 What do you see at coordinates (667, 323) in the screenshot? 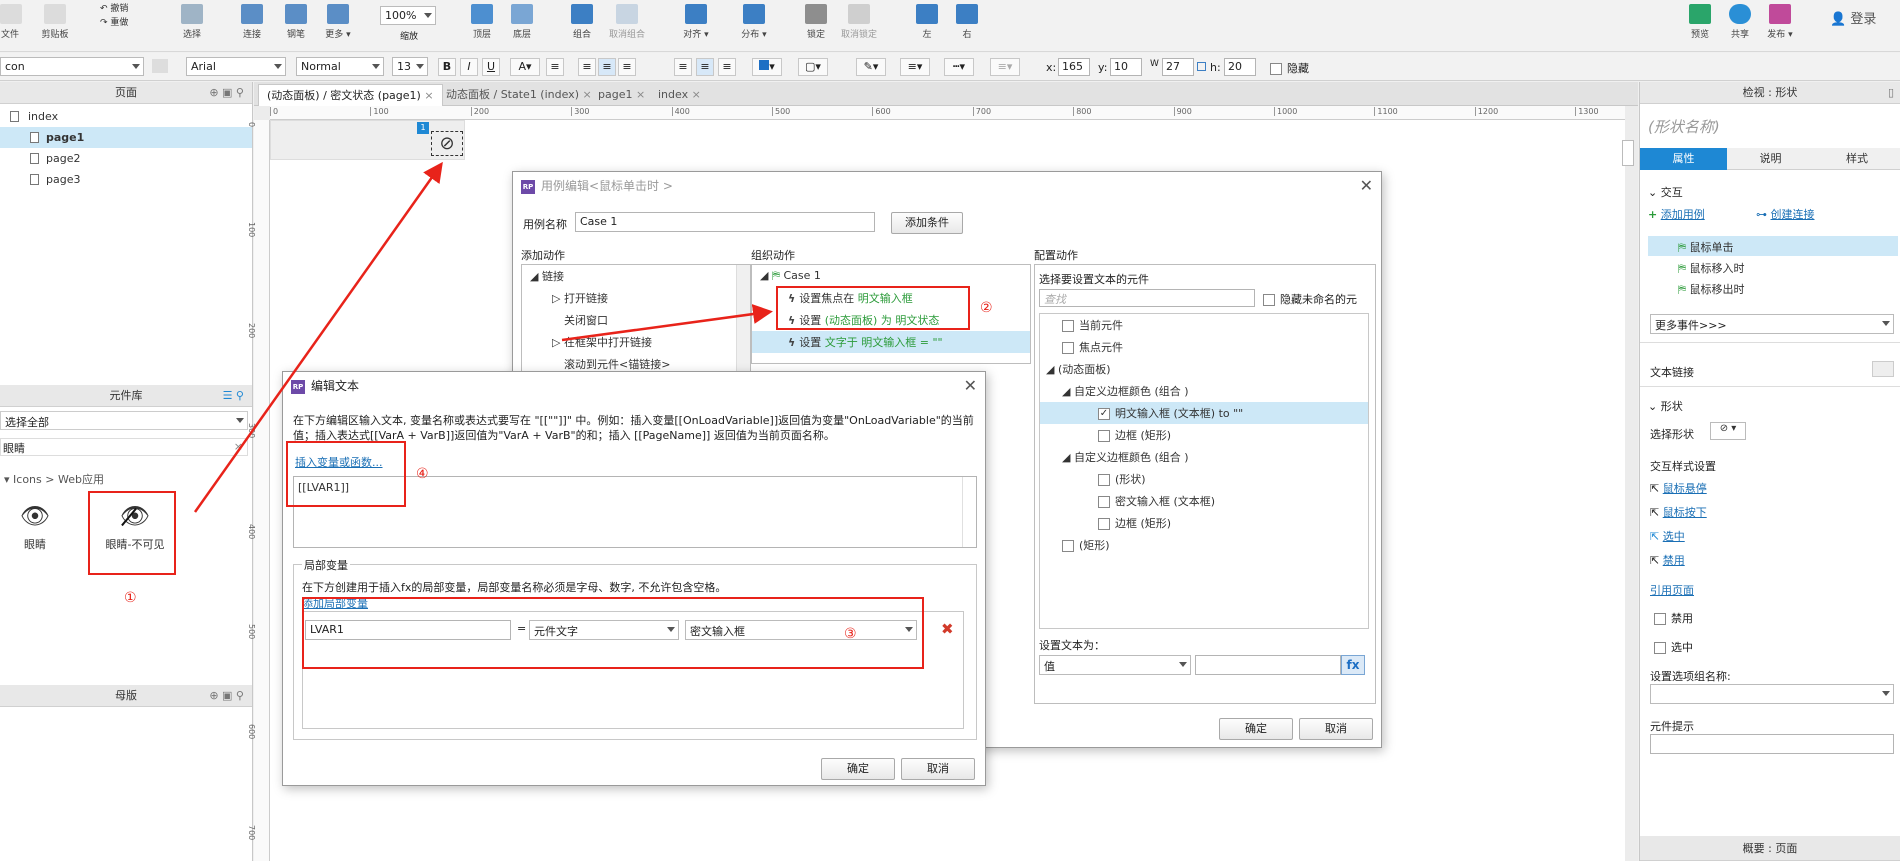
I see `arrow-to-actions` at bounding box center [667, 323].